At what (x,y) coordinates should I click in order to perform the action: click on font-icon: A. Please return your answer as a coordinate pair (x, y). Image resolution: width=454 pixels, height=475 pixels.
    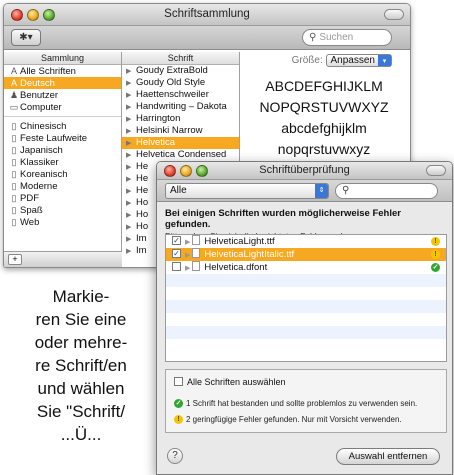
    Looking at the image, I should click on (13, 71).